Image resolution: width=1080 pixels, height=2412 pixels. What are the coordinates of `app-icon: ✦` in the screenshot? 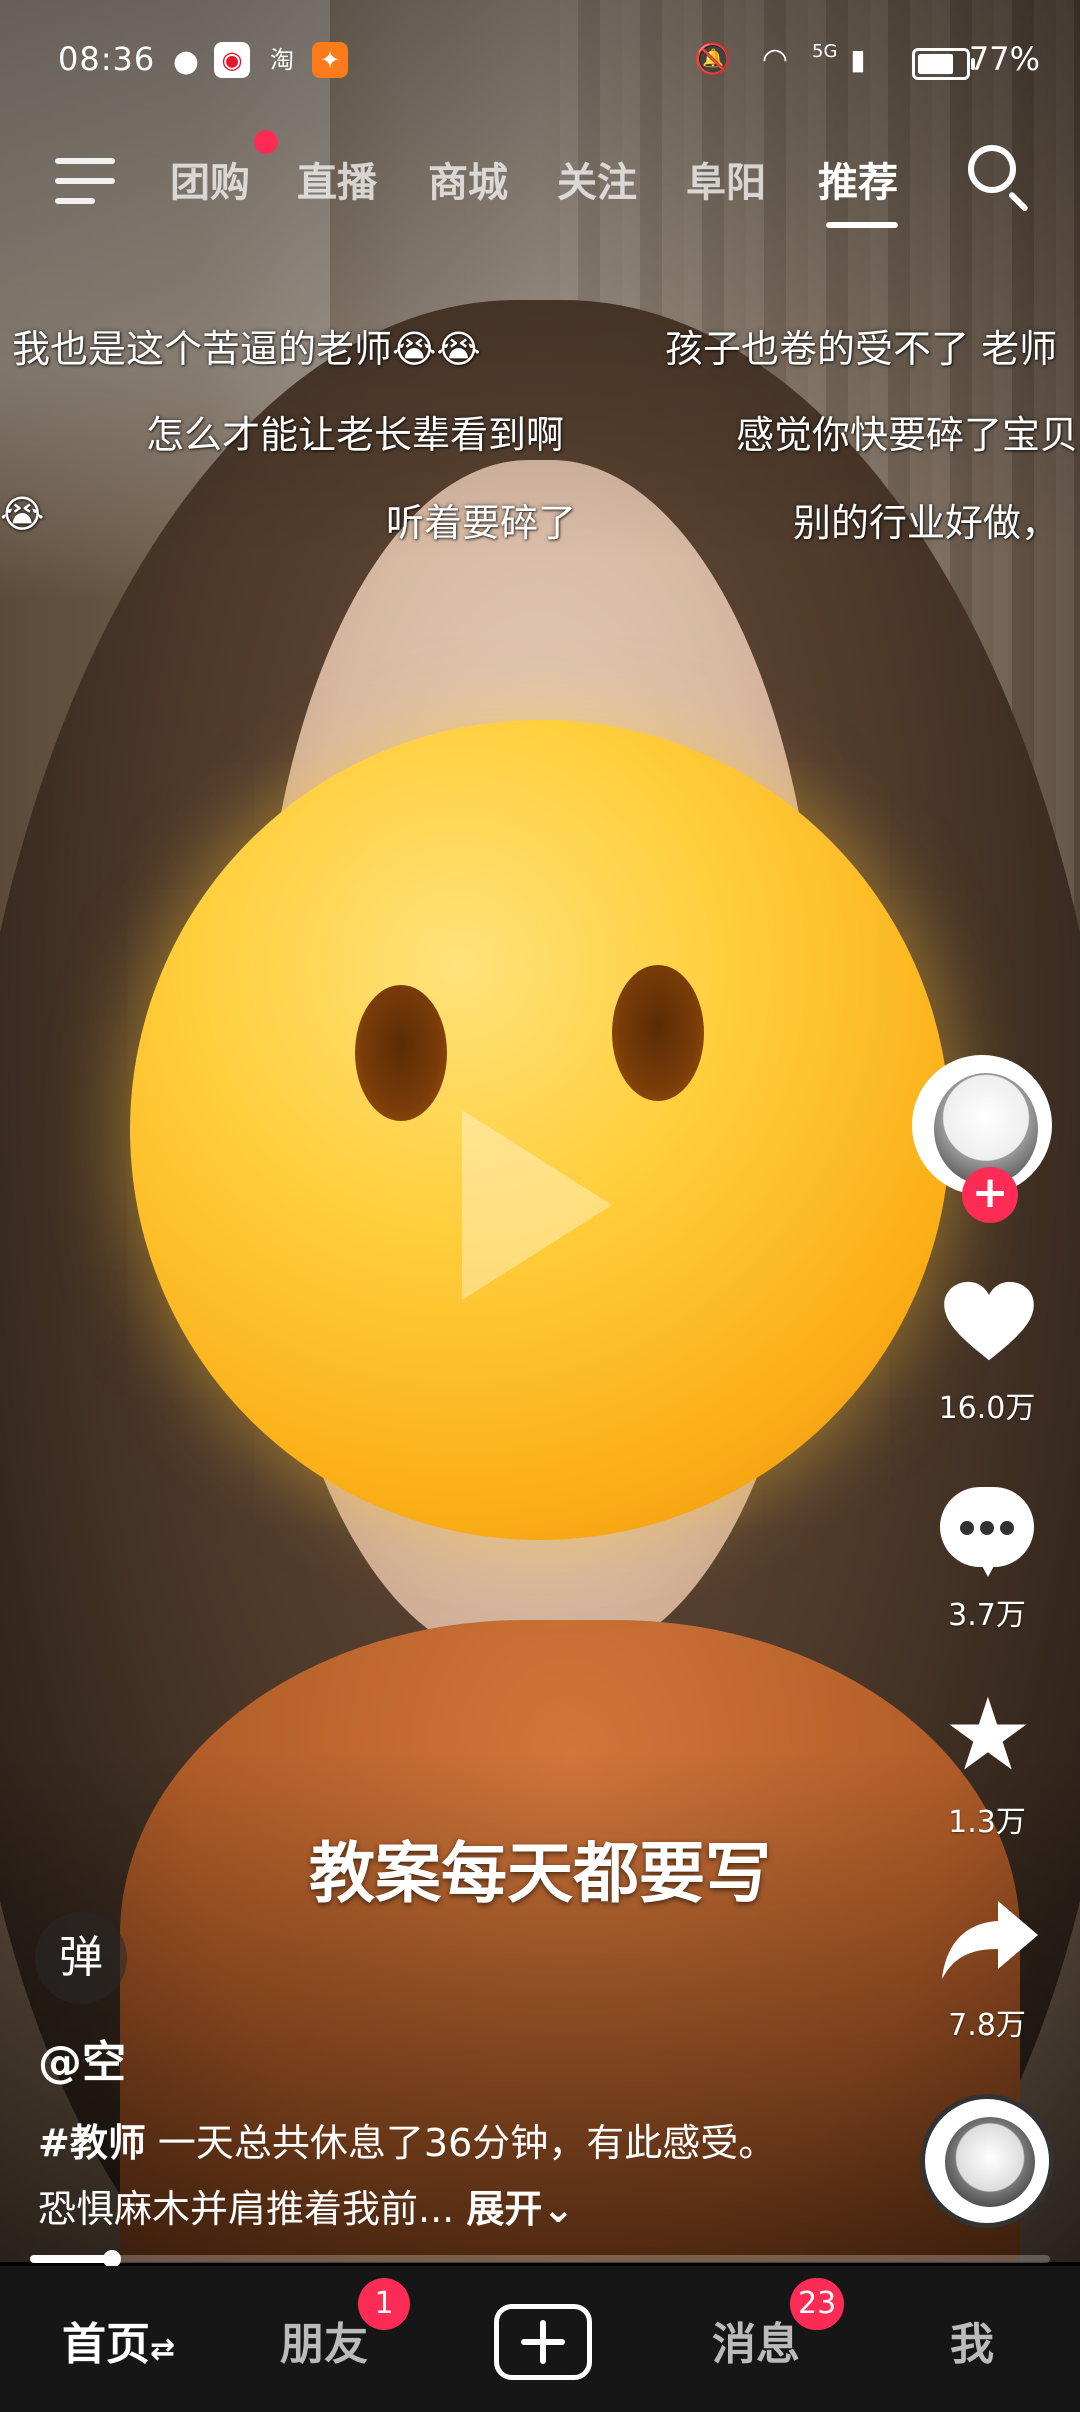 It's located at (330, 60).